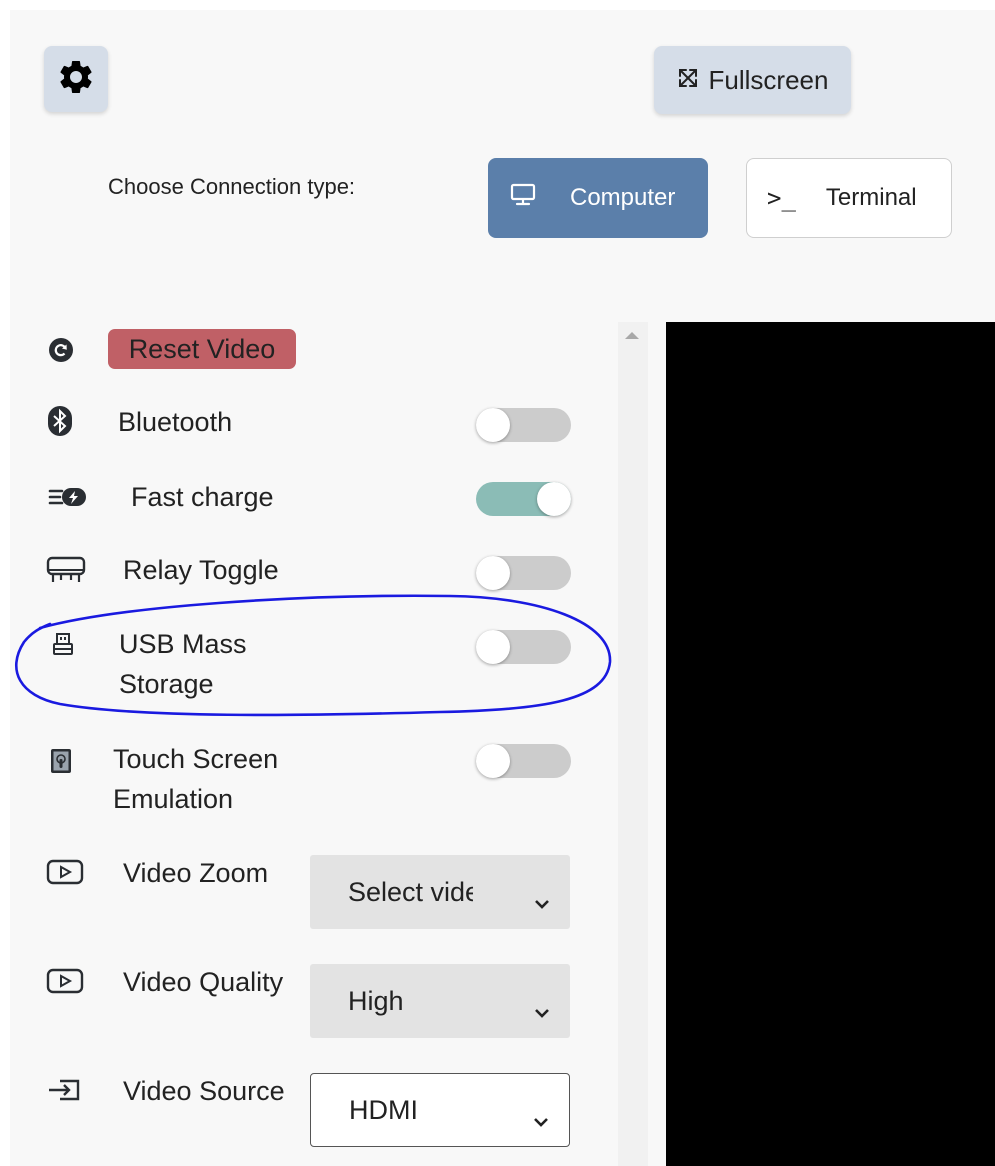 The image size is (995, 1166). I want to click on video-quality-select: High, so click(440, 1001).